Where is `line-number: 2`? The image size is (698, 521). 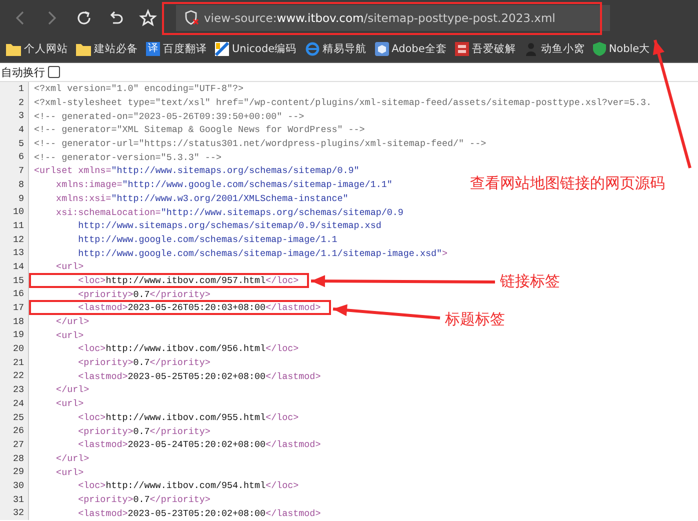 line-number: 2 is located at coordinates (14, 103).